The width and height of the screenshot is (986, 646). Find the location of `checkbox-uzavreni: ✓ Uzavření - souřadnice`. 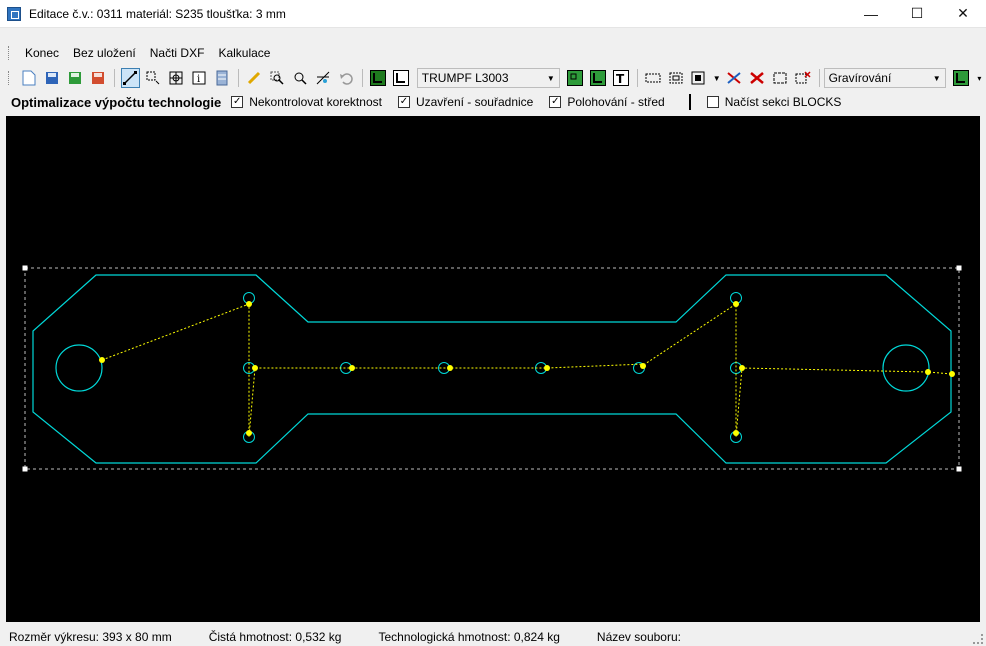

checkbox-uzavreni: ✓ Uzavření - souřadnice is located at coordinates (465, 102).